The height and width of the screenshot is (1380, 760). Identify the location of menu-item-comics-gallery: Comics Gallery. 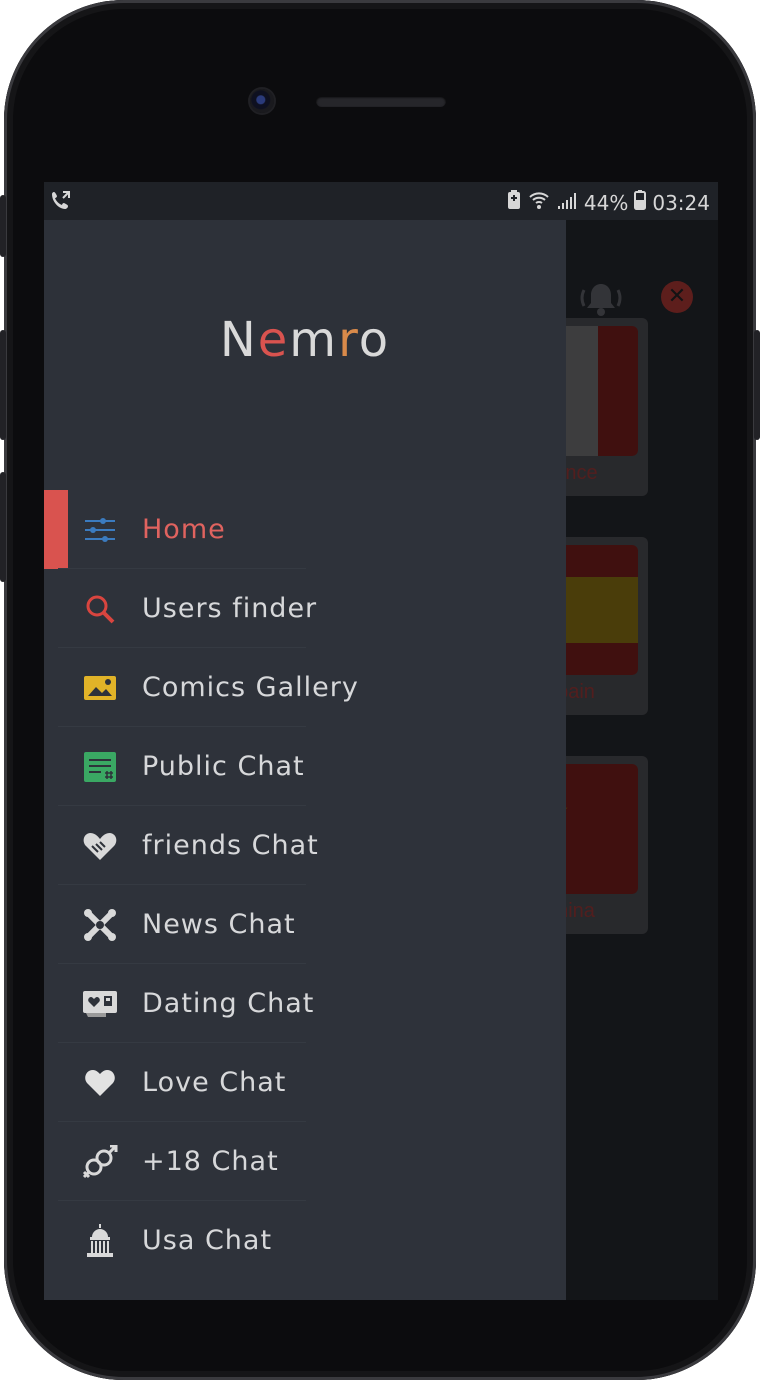
(305, 687).